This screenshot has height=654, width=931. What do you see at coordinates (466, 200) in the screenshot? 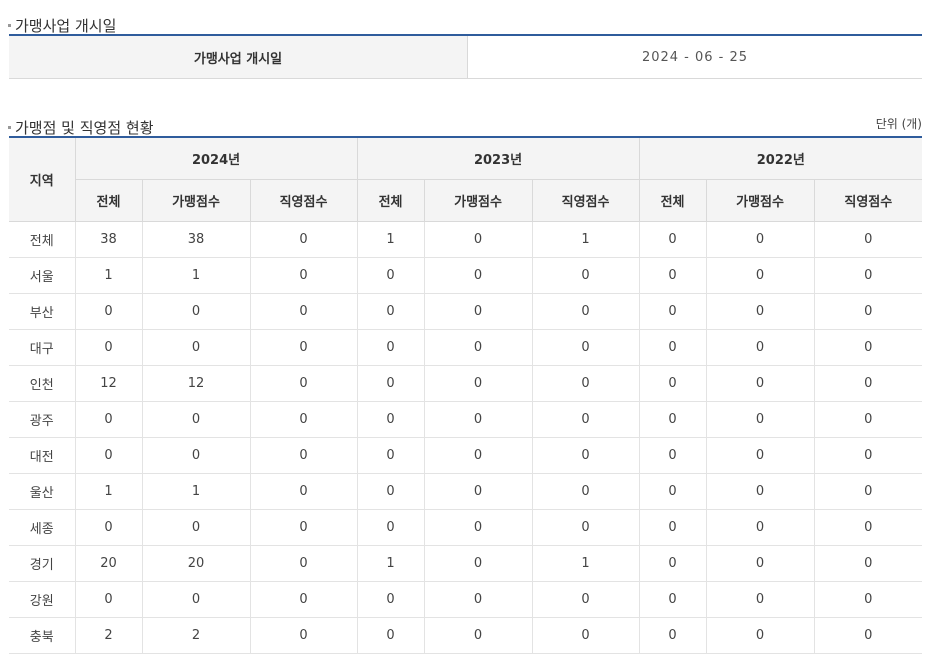
I see `sub-header-row: 전체 가맹점수 직영점수 전체 가맹점수 직영점수 전체 가맹점수 직영점수` at bounding box center [466, 200].